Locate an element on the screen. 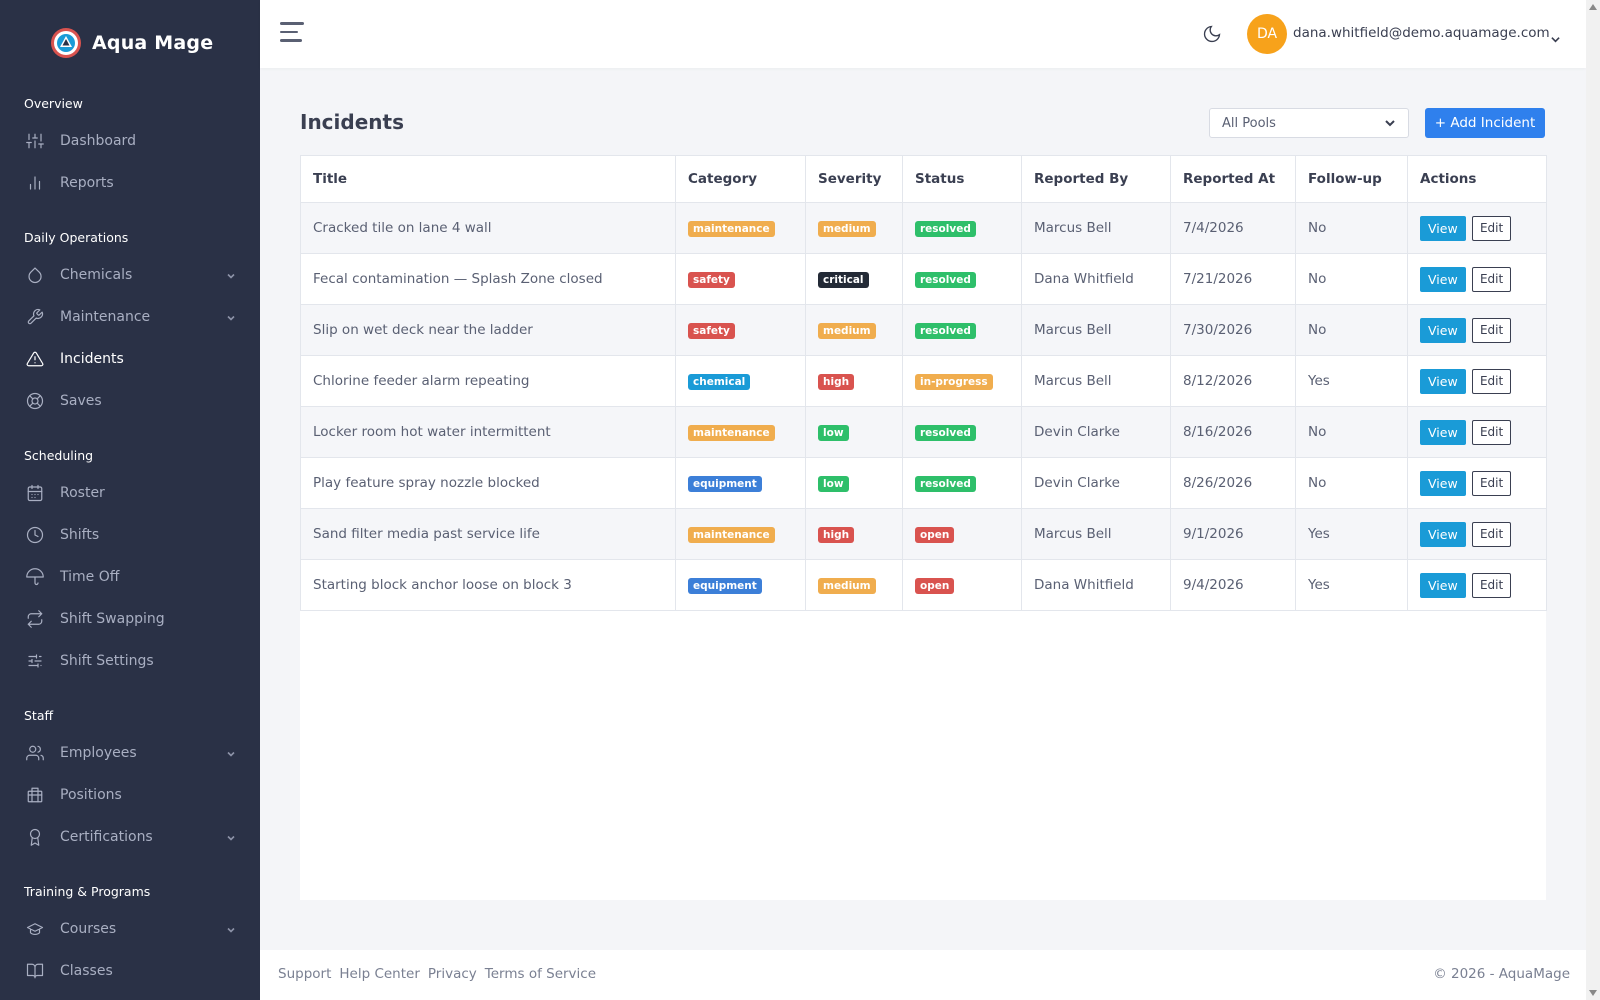 The image size is (1600, 1000). sidebar-item-certifications: Certifications is located at coordinates (130, 837).